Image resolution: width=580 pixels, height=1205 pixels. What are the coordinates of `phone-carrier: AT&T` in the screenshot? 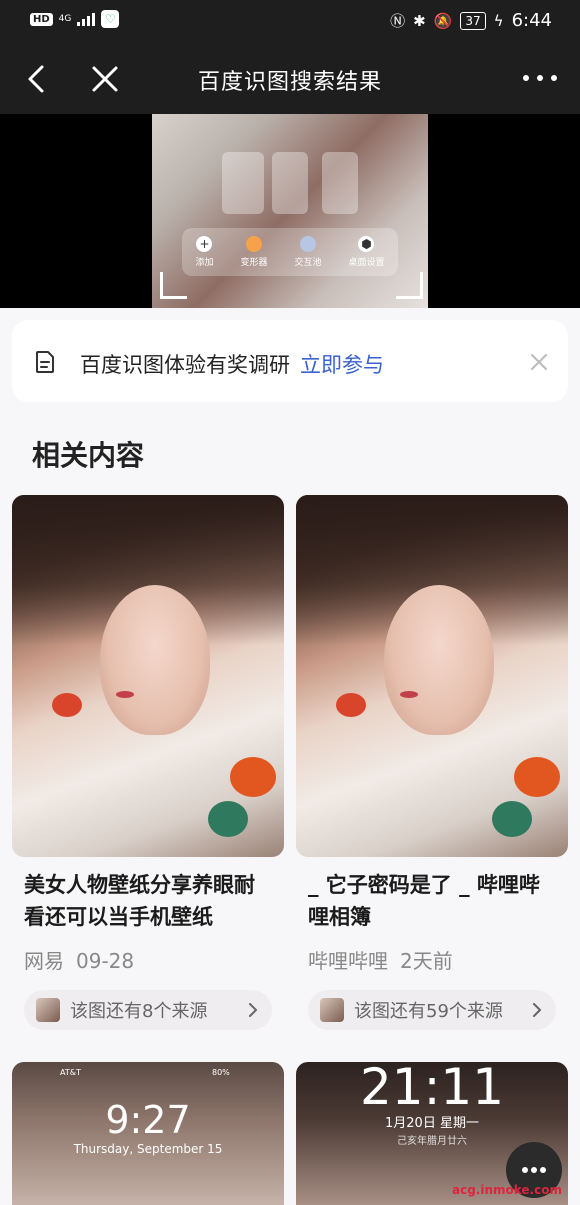 It's located at (70, 1072).